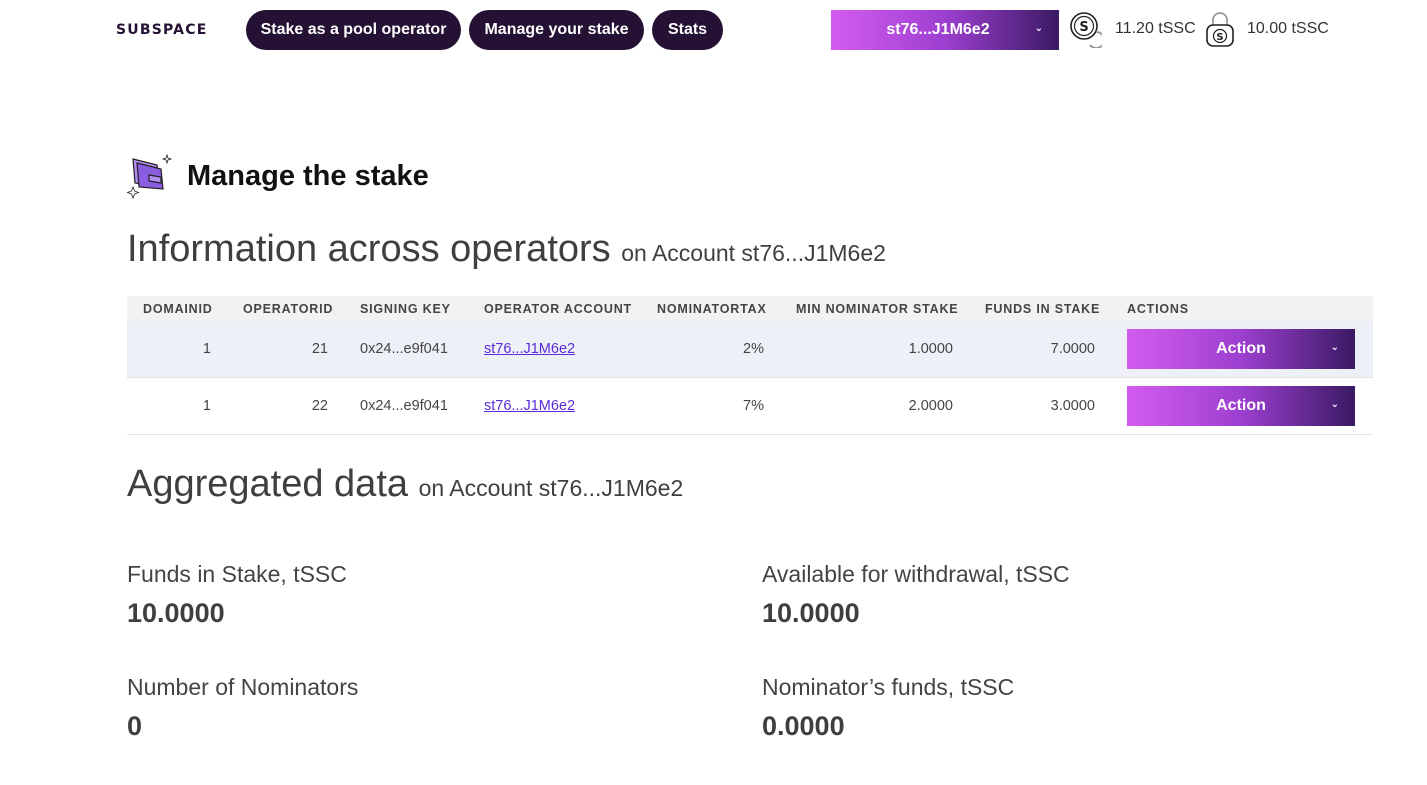  Describe the element at coordinates (811, 613) in the screenshot. I see `stat-value-available-withdrawal: 10.0000` at that location.